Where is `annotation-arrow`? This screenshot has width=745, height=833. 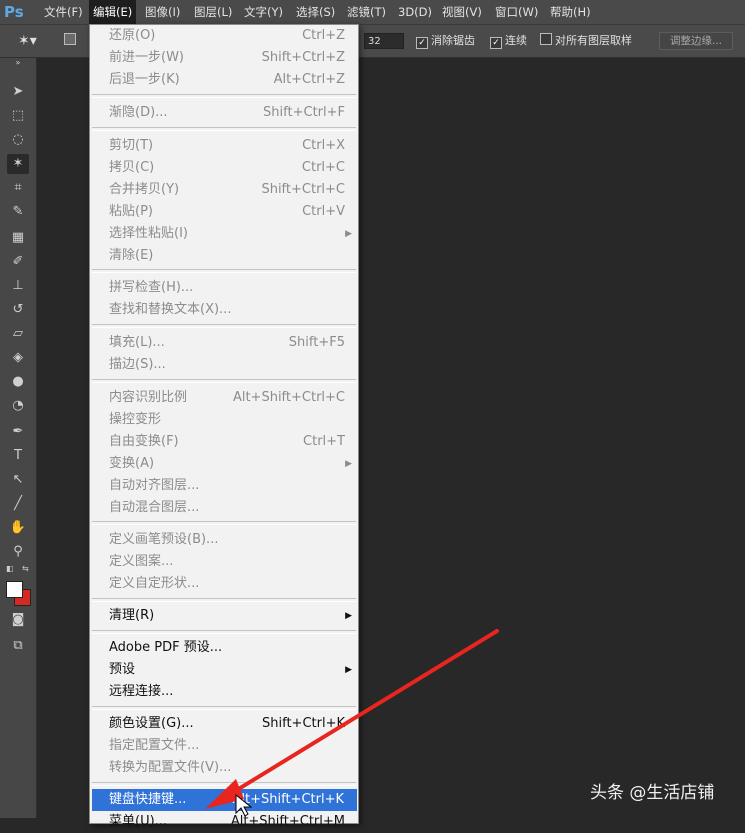 annotation-arrow is located at coordinates (352, 723).